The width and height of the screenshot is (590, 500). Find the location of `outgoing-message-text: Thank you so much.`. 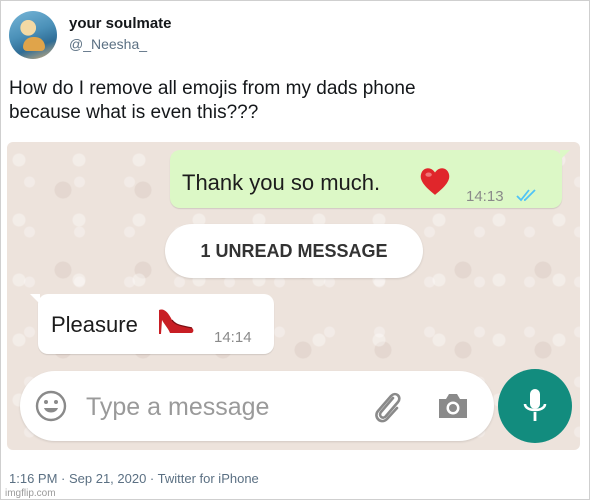

outgoing-message-text: Thank you so much. is located at coordinates (281, 182).